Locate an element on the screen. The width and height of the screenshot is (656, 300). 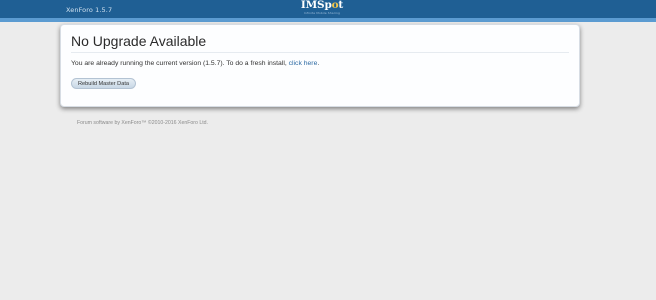
logo-tagline: Infinite Mobile Sharing is located at coordinates (322, 13).